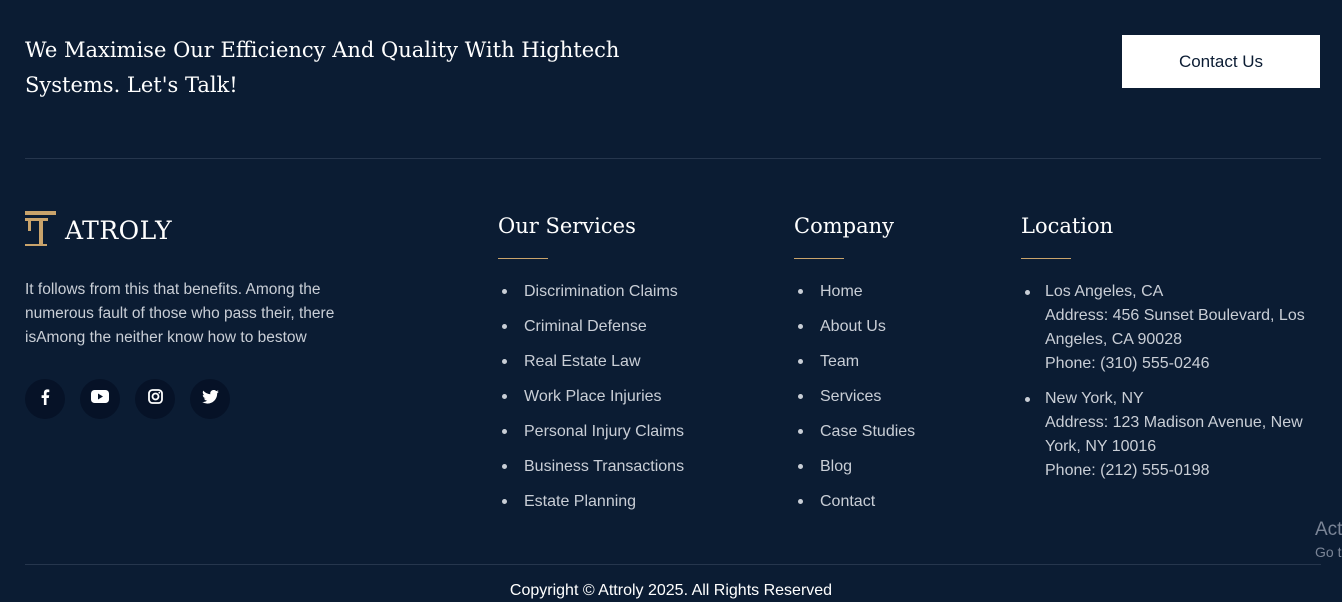 Image resolution: width=1342 pixels, height=602 pixels. I want to click on list-item: About Us, so click(854, 326).